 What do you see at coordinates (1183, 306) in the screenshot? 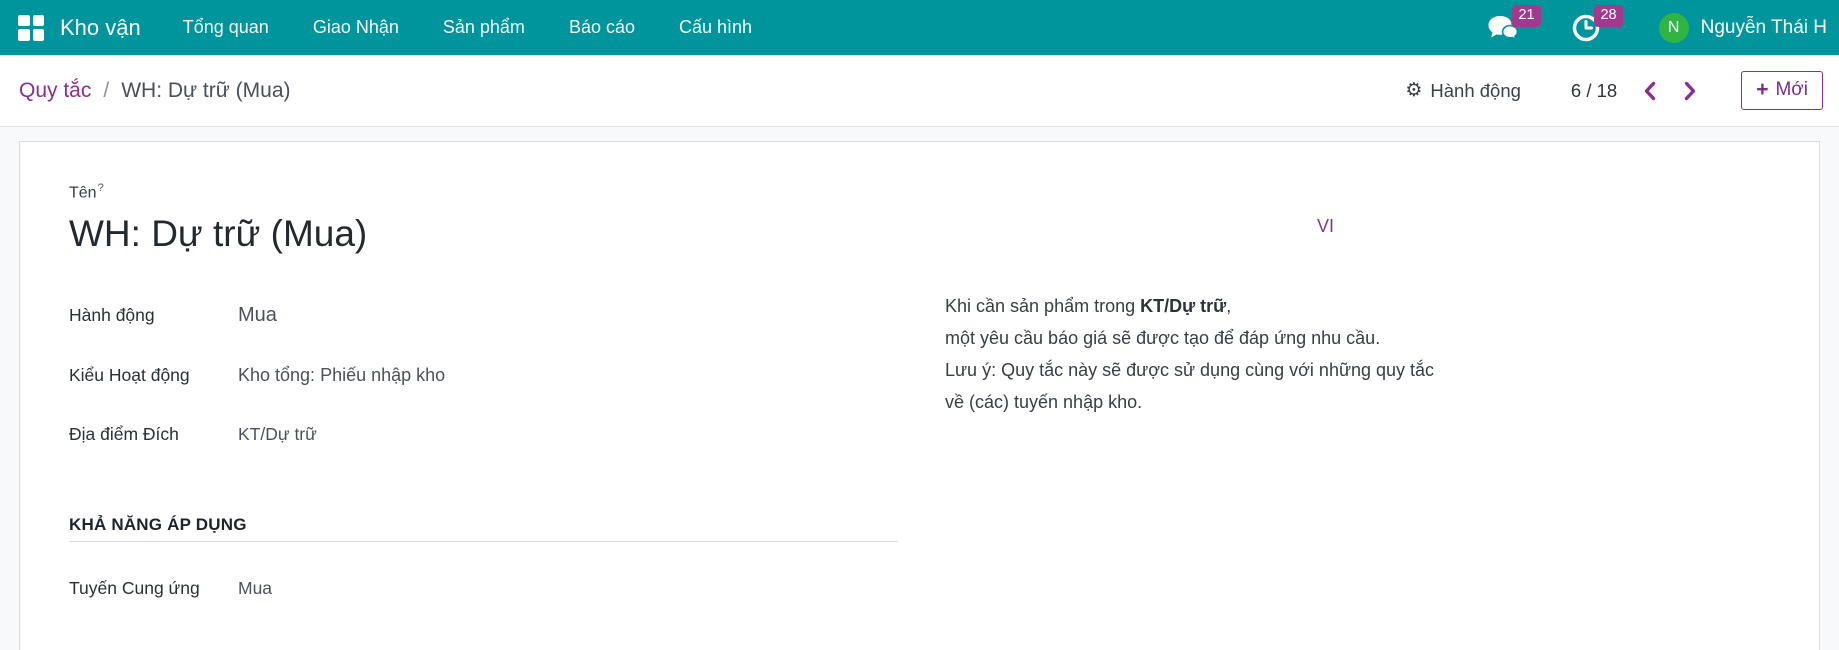
I see `rule-description-location-bold: KT/Dự trữ` at bounding box center [1183, 306].